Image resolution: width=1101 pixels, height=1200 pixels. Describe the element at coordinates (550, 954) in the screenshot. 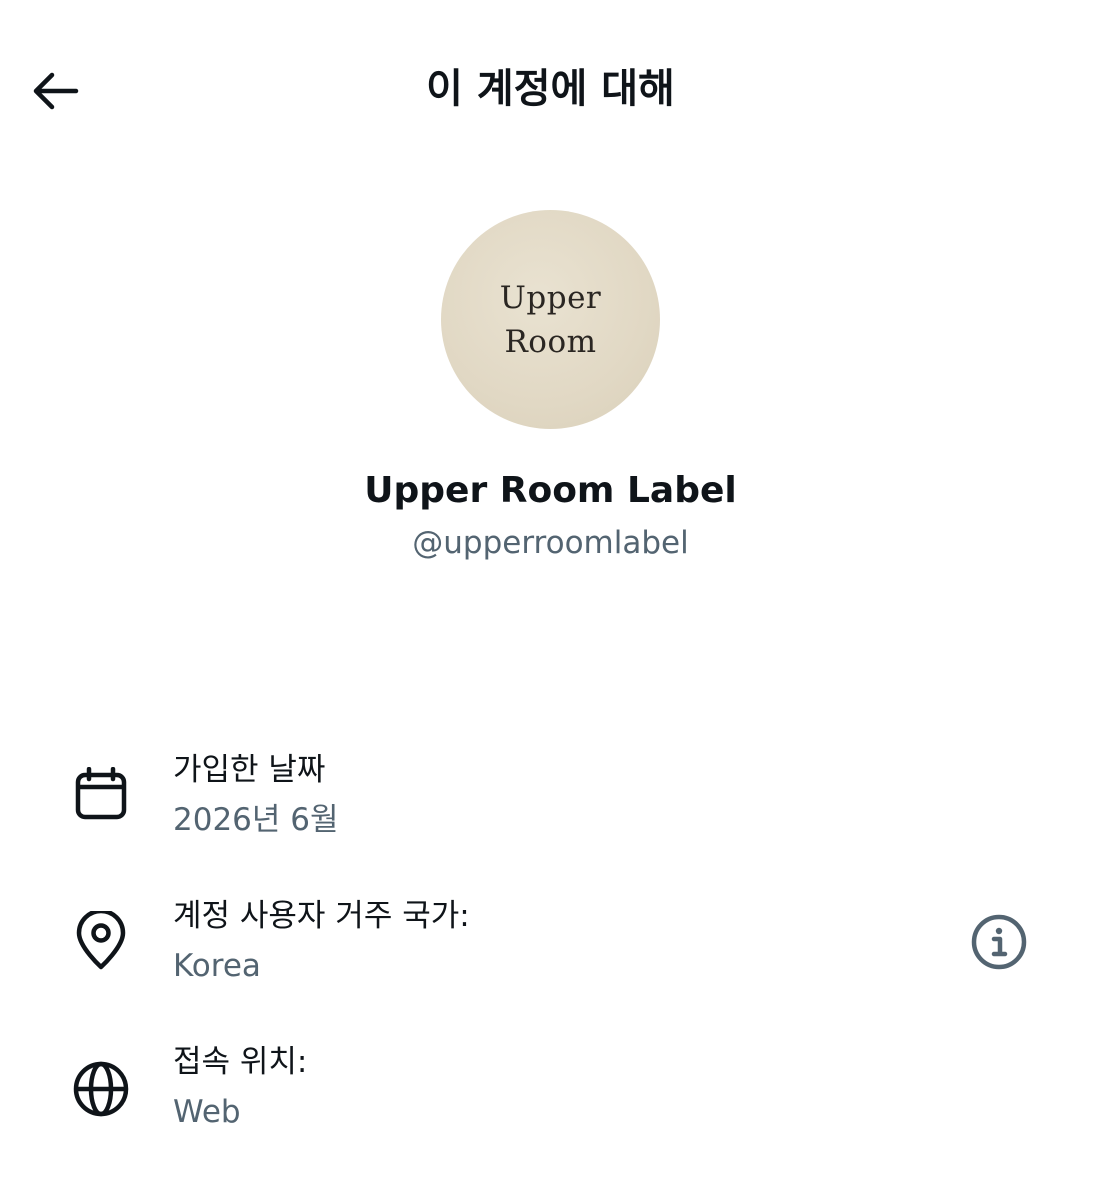

I see `country-row: 계정 사용자 거주 국가: Korea` at that location.